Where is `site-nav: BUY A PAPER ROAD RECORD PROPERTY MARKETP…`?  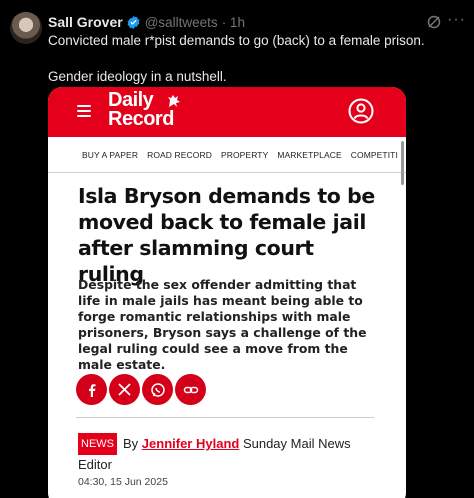
site-nav: BUY A PAPER ROAD RECORD PROPERTY MARKETP… is located at coordinates (227, 155).